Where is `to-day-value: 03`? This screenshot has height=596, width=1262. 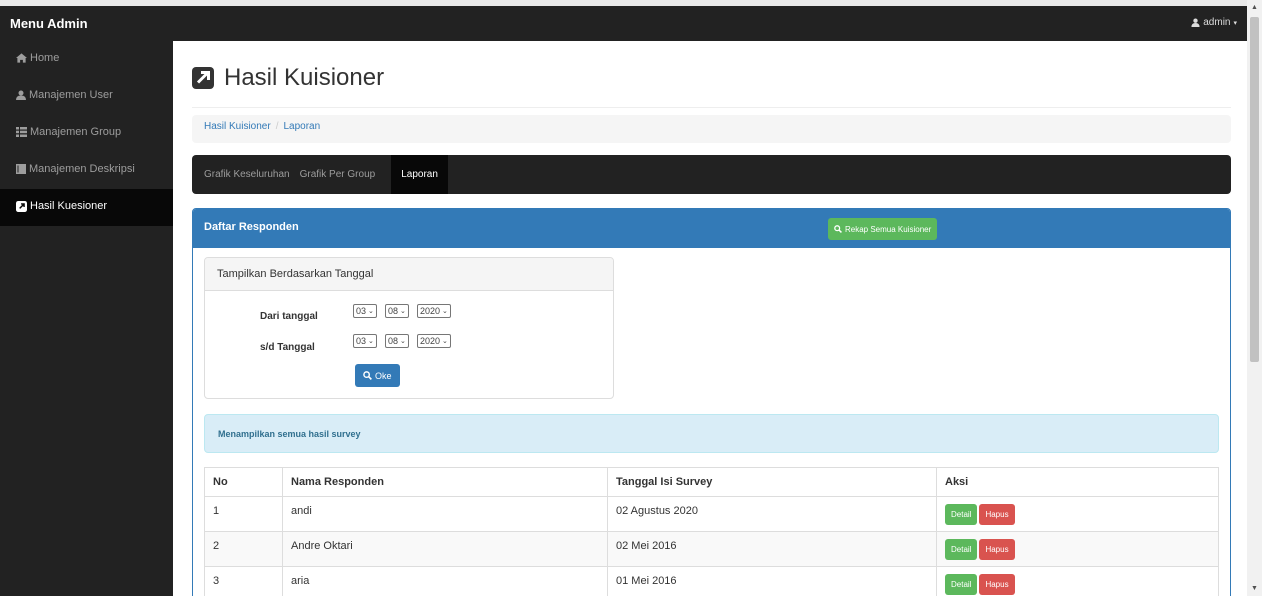 to-day-value: 03 is located at coordinates (361, 341).